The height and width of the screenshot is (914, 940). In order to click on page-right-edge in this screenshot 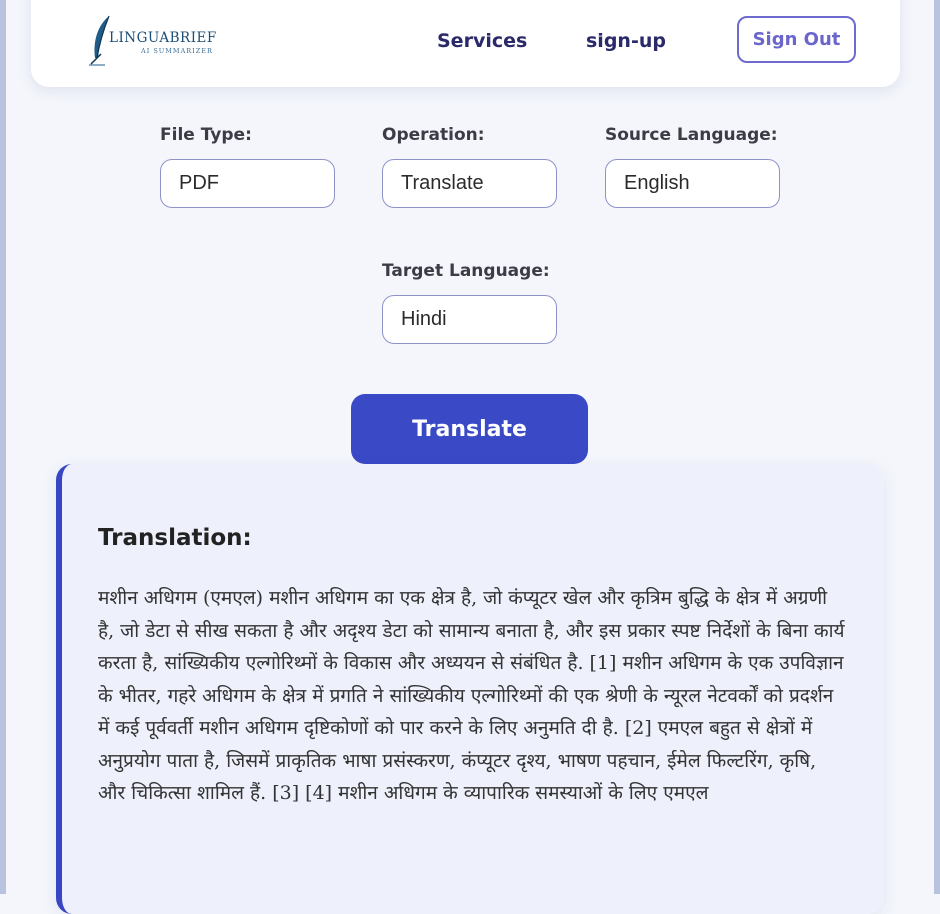, I will do `click(937, 447)`.